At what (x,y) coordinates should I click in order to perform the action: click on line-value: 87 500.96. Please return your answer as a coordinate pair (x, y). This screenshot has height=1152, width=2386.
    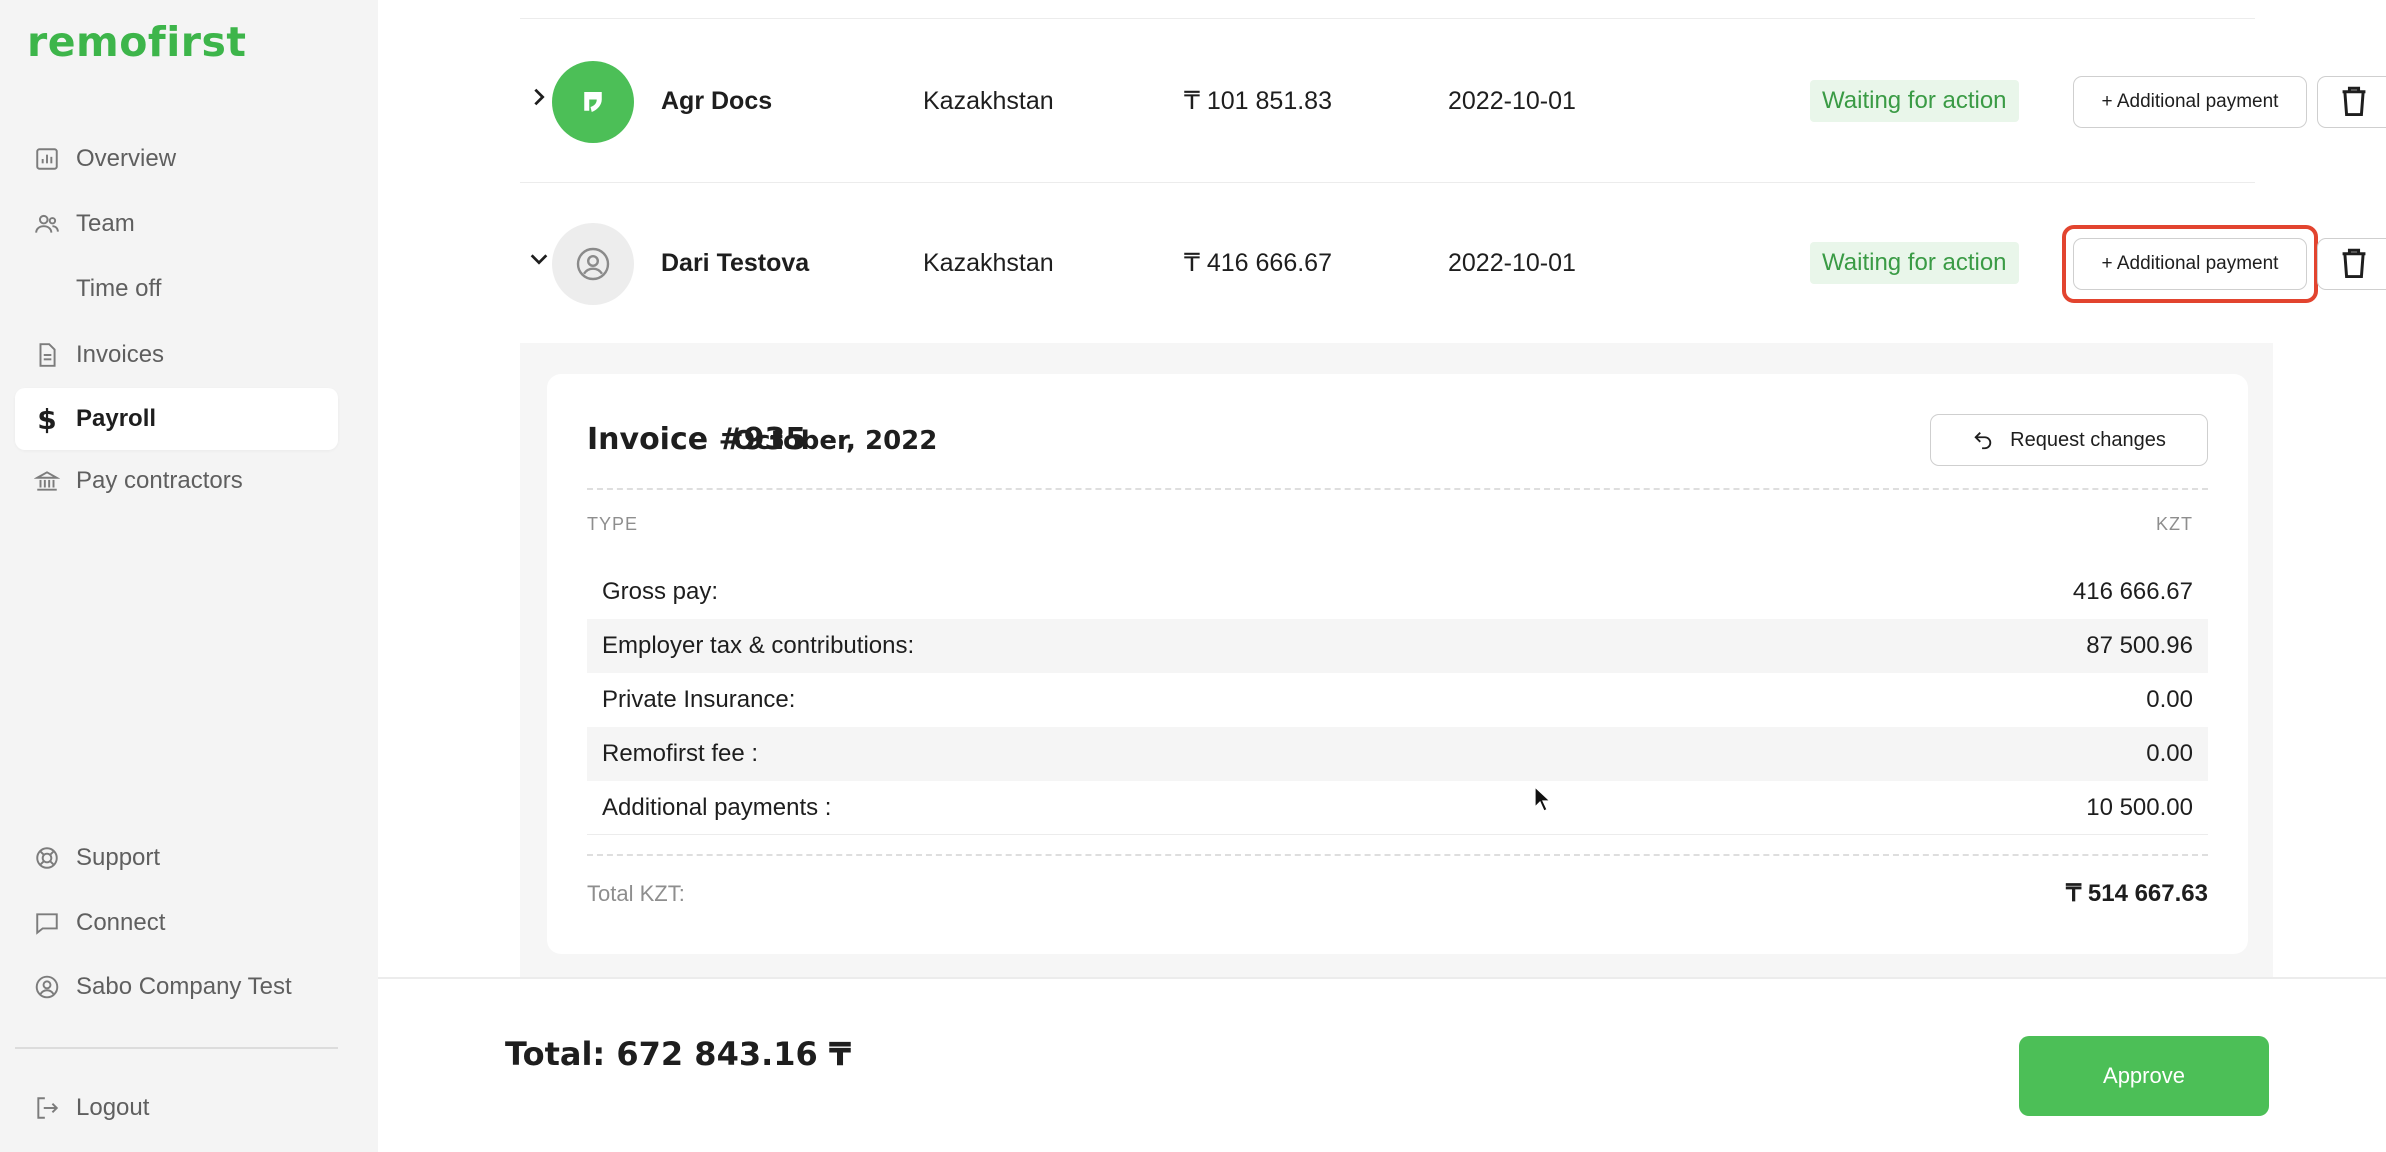
    Looking at the image, I should click on (2139, 645).